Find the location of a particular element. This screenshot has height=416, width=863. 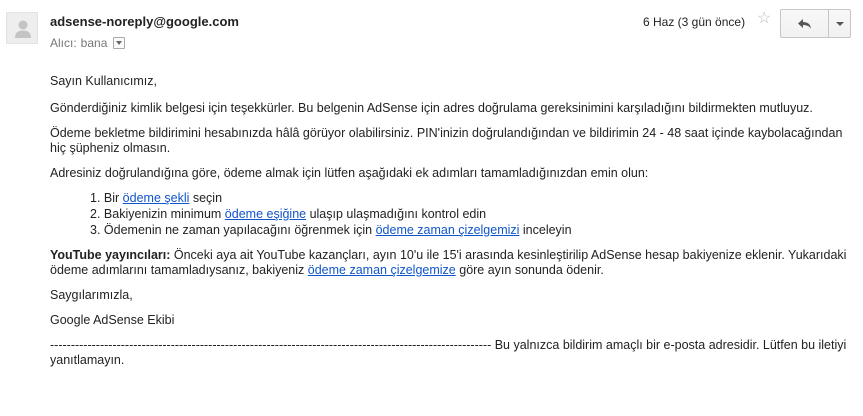

message-date: 6 Haz (3 gün önce) is located at coordinates (694, 22).